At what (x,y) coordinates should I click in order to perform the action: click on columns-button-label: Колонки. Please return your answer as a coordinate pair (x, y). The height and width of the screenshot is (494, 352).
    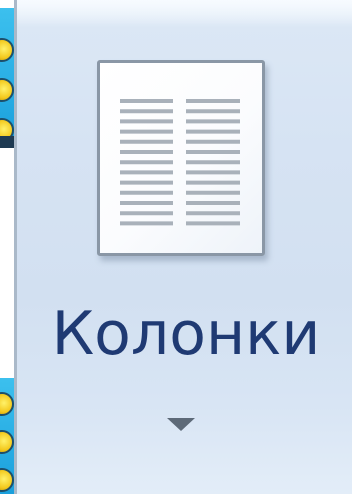
    Looking at the image, I should click on (186, 334).